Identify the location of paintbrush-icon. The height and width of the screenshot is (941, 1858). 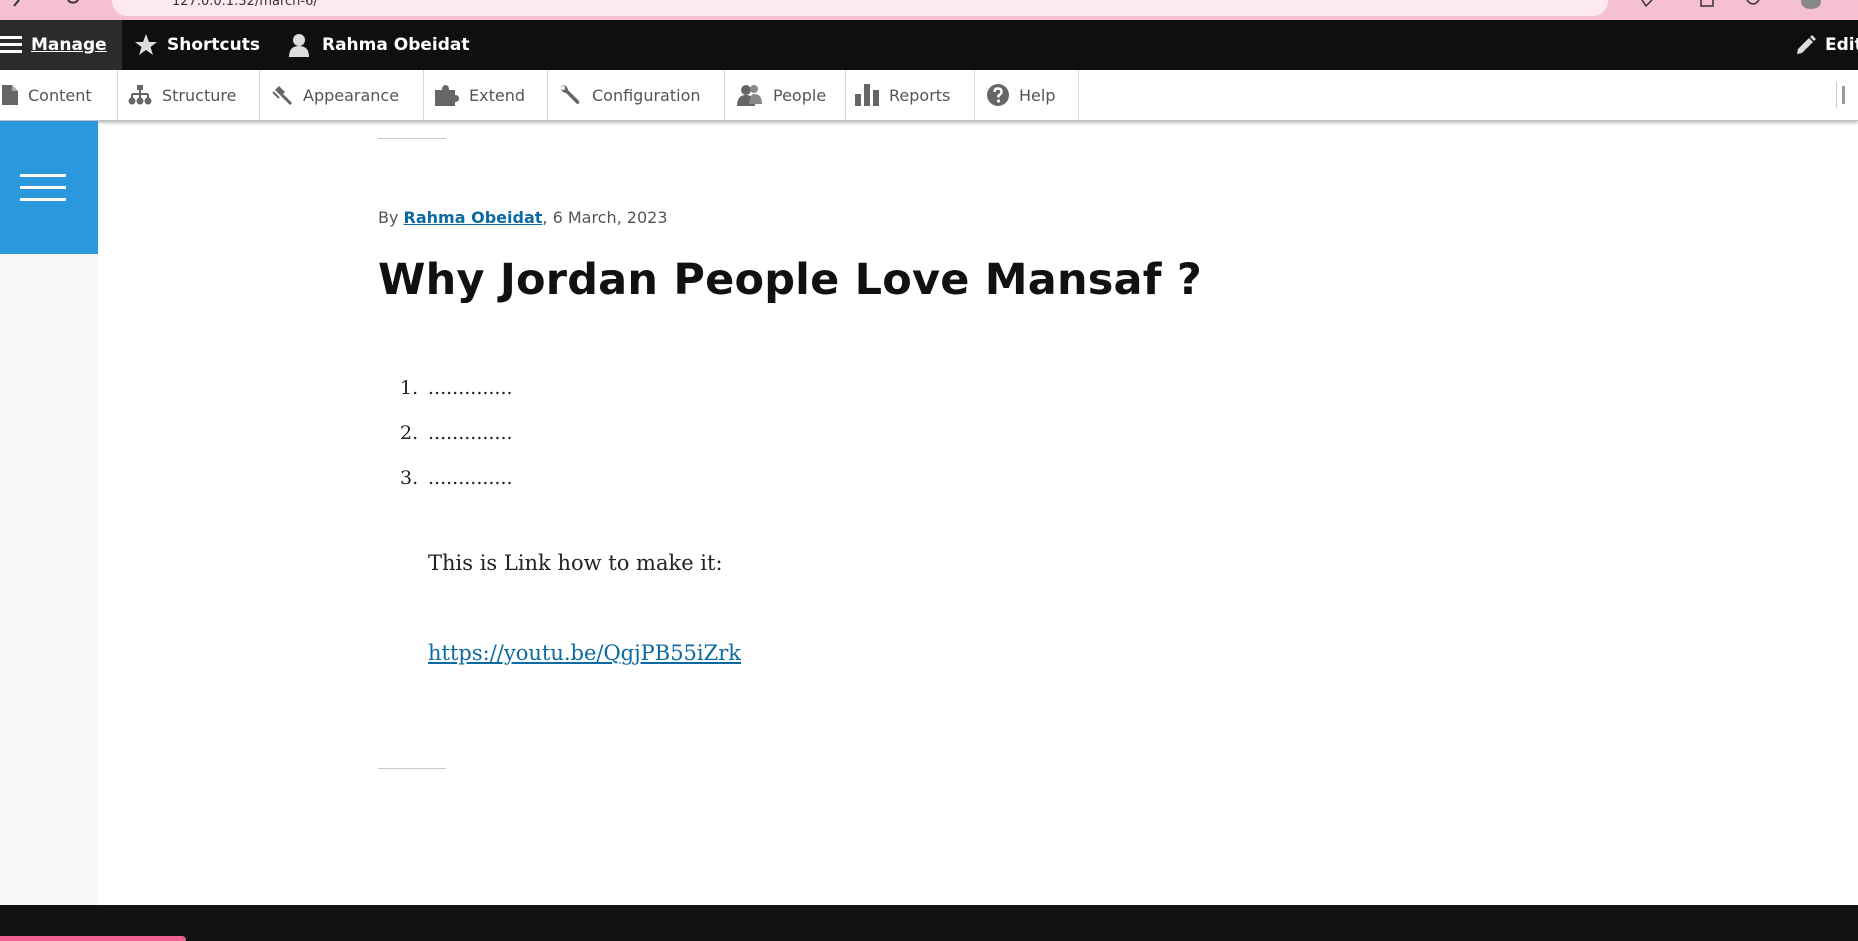
(282, 96).